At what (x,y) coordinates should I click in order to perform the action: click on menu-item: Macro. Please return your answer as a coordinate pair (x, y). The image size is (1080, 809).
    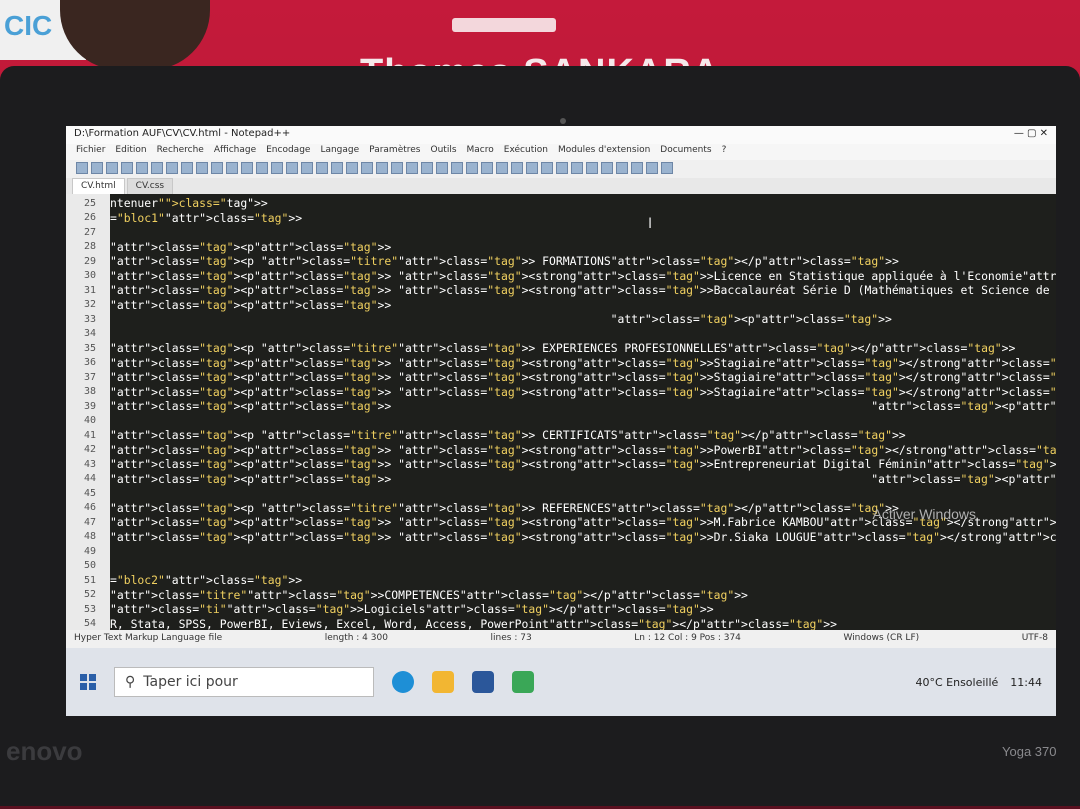
    Looking at the image, I should click on (480, 152).